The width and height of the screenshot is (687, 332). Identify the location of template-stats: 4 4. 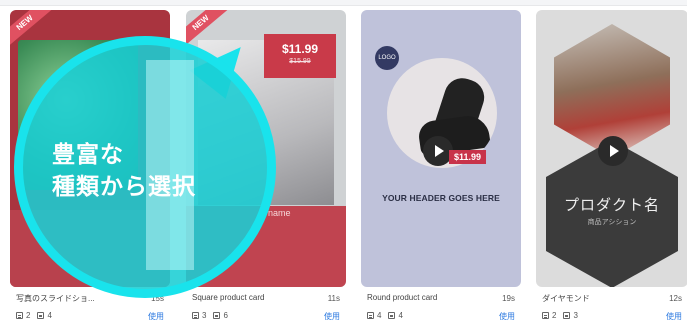
(385, 315).